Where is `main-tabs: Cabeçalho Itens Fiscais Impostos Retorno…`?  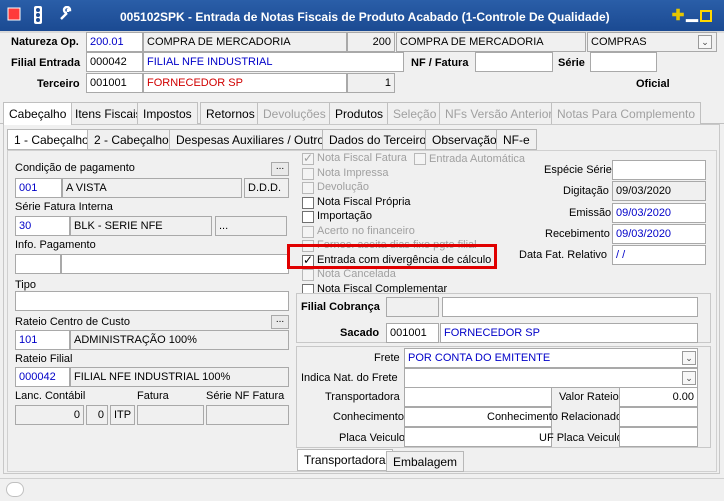 main-tabs: Cabeçalho Itens Fiscais Impostos Retorno… is located at coordinates (362, 113).